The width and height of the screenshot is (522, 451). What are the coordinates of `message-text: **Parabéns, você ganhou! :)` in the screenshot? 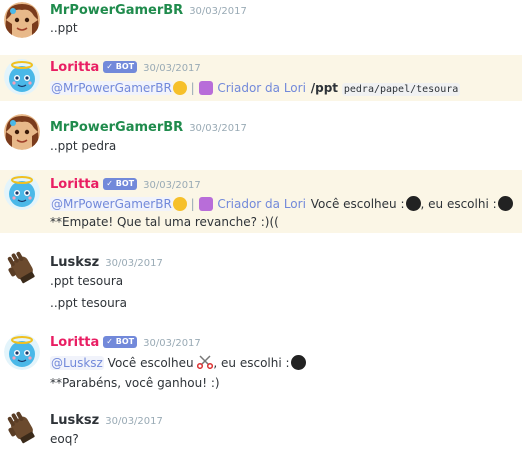 It's located at (135, 383).